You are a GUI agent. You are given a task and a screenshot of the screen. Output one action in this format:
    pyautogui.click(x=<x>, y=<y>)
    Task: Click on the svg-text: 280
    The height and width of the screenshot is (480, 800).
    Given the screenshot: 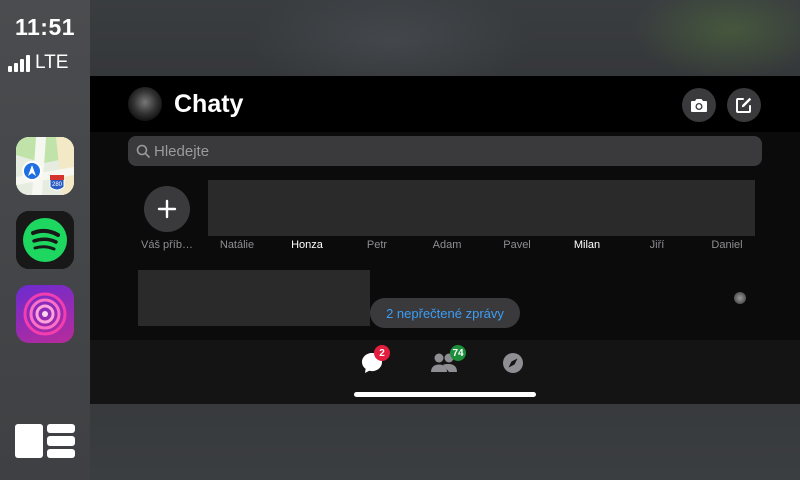 What is the action you would take?
    pyautogui.click(x=57, y=185)
    